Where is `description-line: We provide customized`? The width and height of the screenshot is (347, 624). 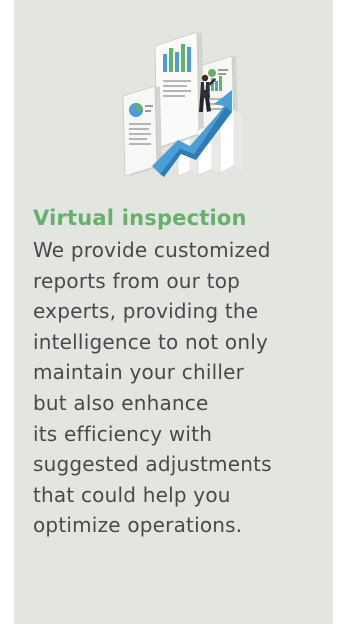
description-line: We provide customized is located at coordinates (152, 250).